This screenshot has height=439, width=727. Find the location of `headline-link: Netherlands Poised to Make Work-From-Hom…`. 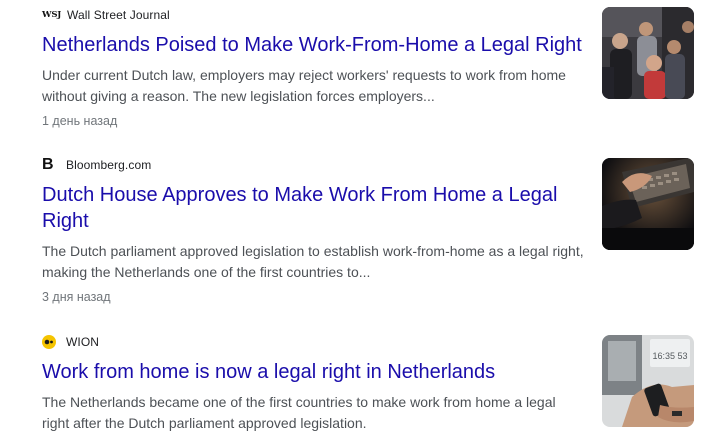

headline-link: Netherlands Poised to Make Work-From-Hom… is located at coordinates (312, 45).